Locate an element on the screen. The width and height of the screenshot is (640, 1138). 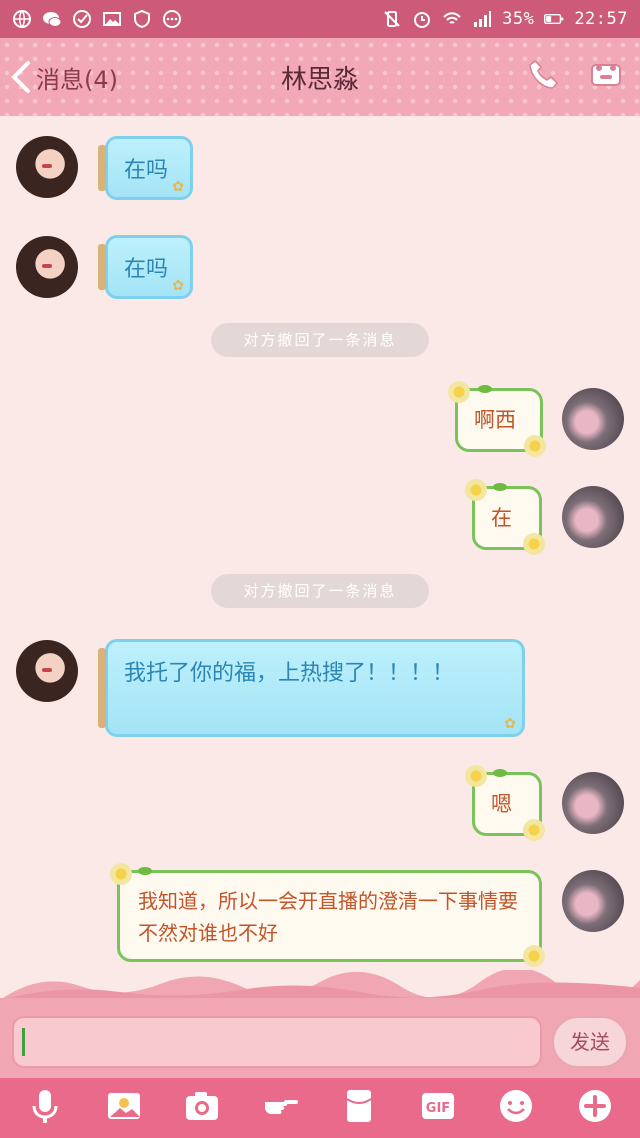
message-input is located at coordinates (277, 1042).